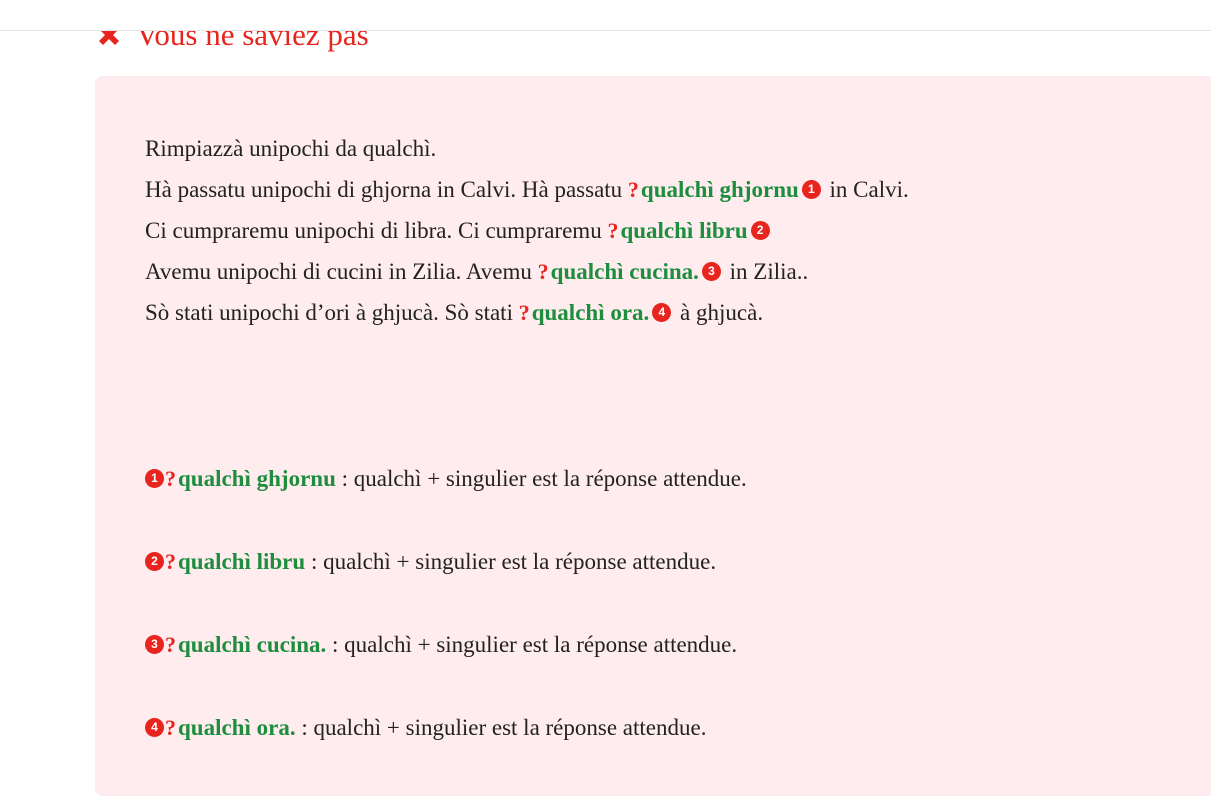 The image size is (1211, 796). What do you see at coordinates (257, 478) in the screenshot?
I see `note-answer: qualchì ghjornu` at bounding box center [257, 478].